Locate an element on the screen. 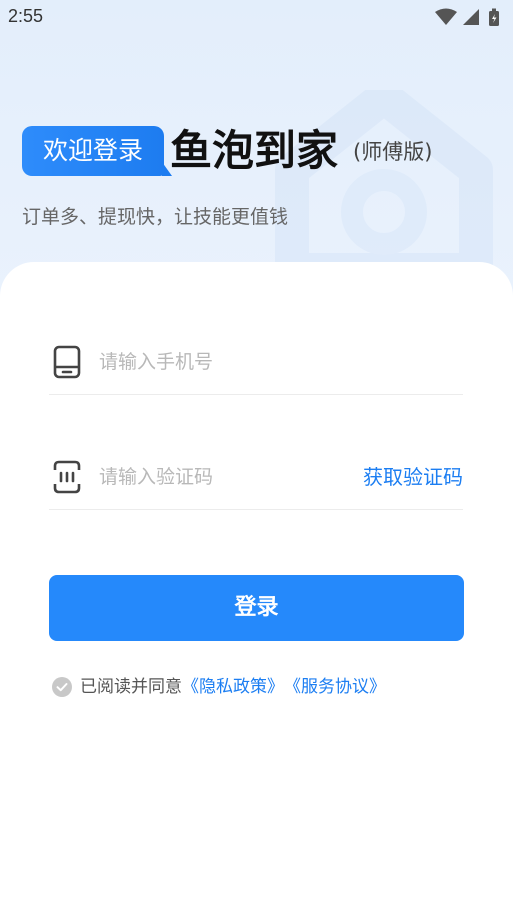 The image size is (513, 913). welcome-badge: 欢迎登录 is located at coordinates (97, 151).